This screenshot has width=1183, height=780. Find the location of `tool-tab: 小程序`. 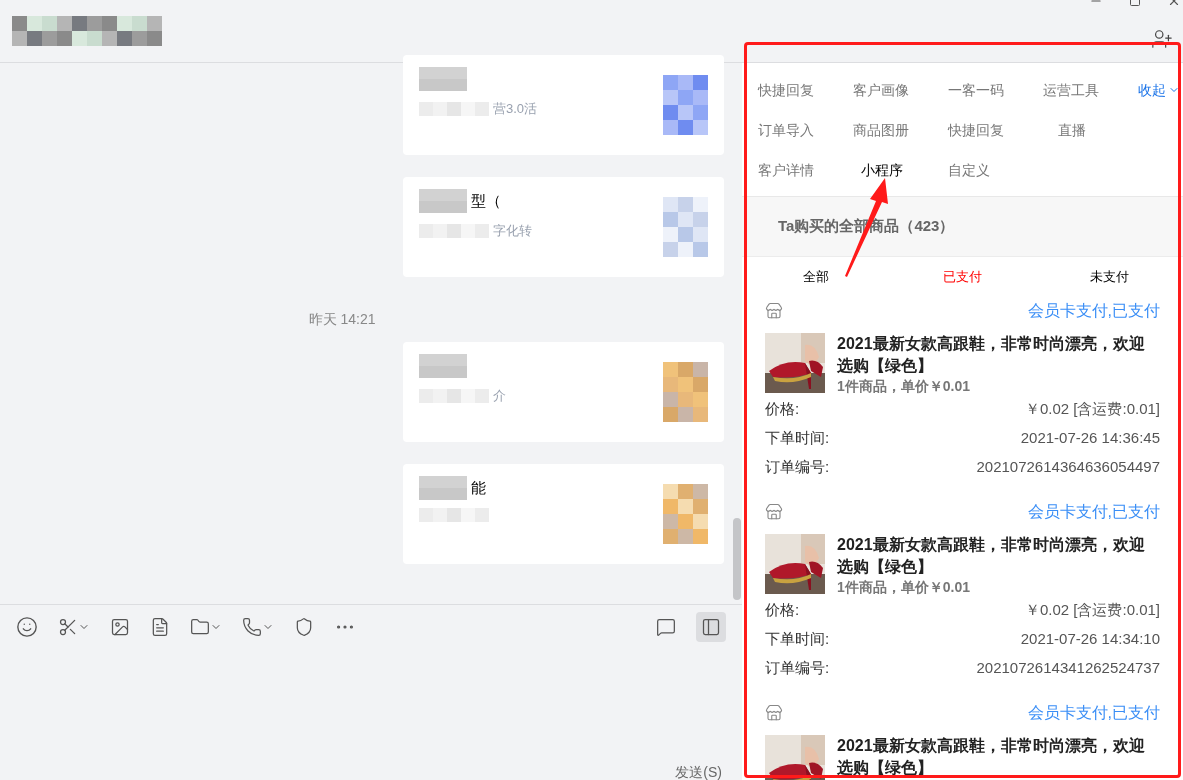

tool-tab: 小程序 is located at coordinates (900, 170).